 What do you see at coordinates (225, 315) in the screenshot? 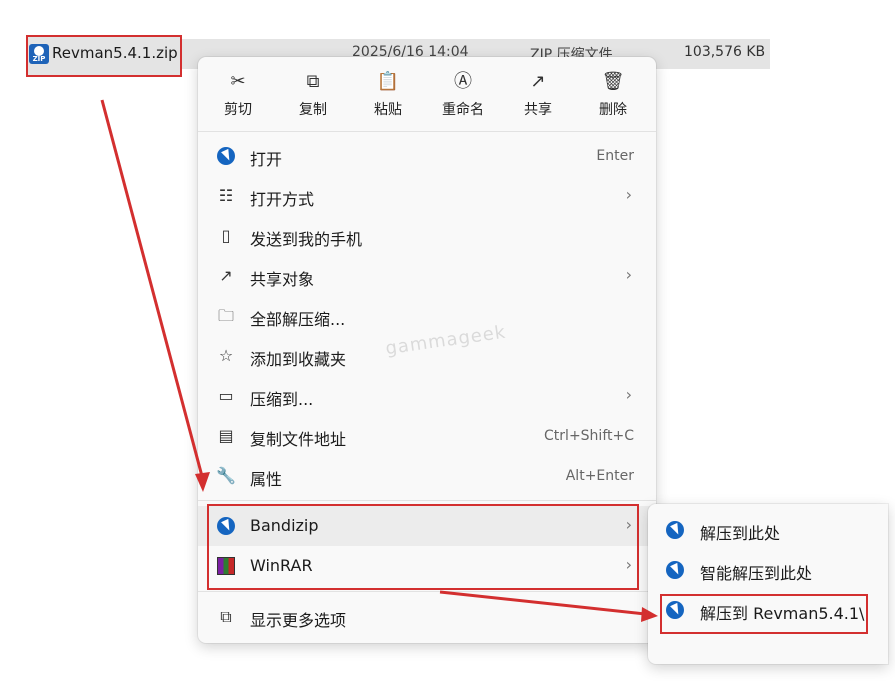
I see `extract-folder-icon: 🗀` at bounding box center [225, 315].